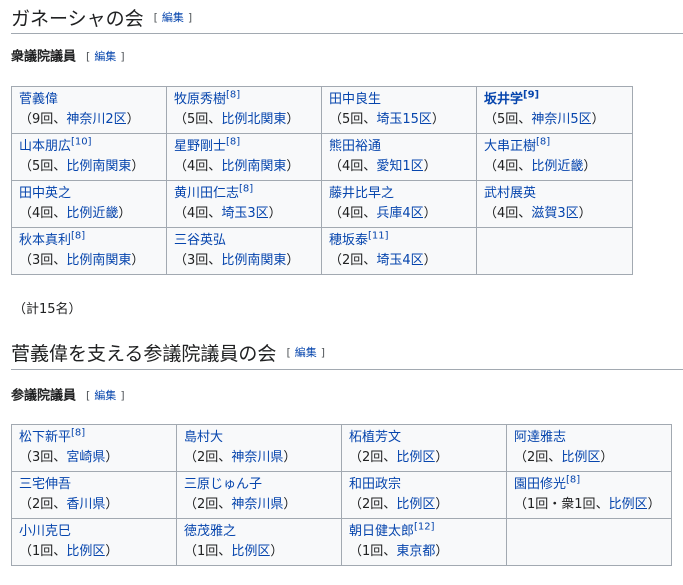 The width and height of the screenshot is (683, 585). I want to click on member-name: 穂坂泰, so click(348, 240).